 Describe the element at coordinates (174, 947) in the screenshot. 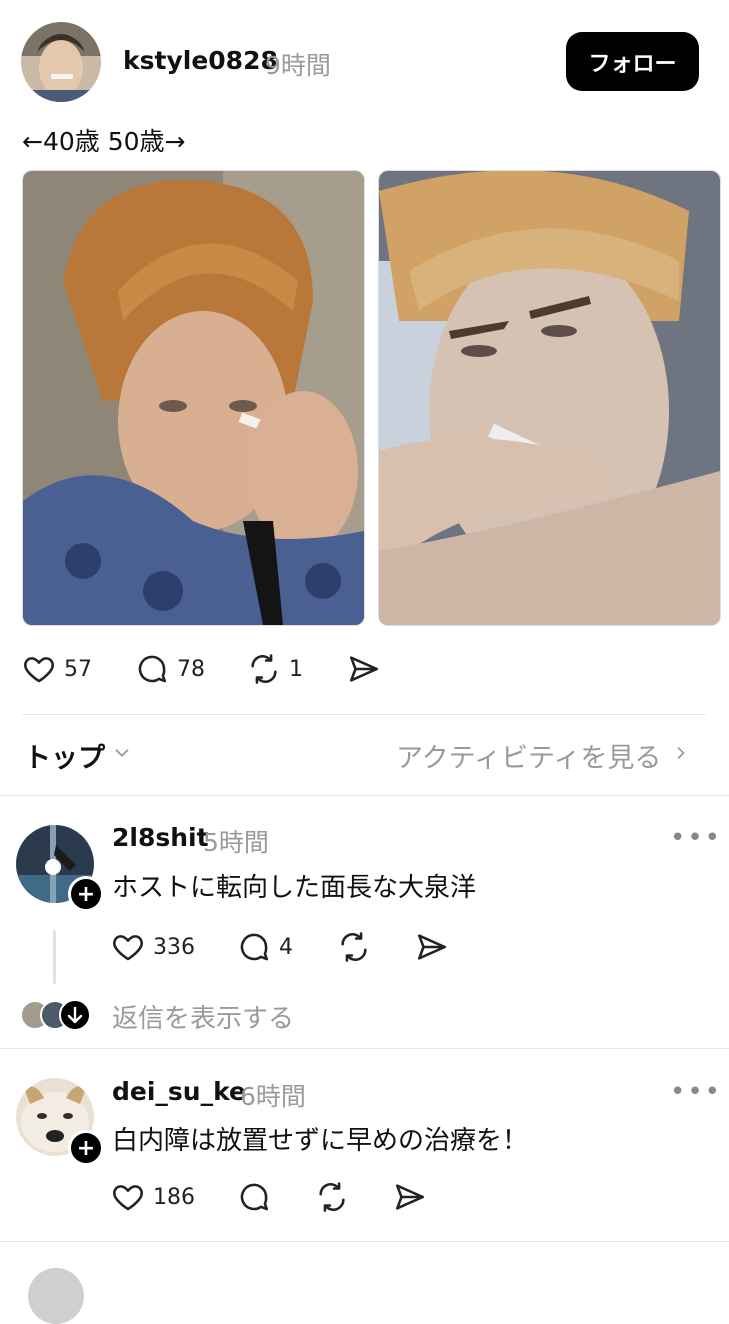

I see `reply-like-count: 336` at that location.